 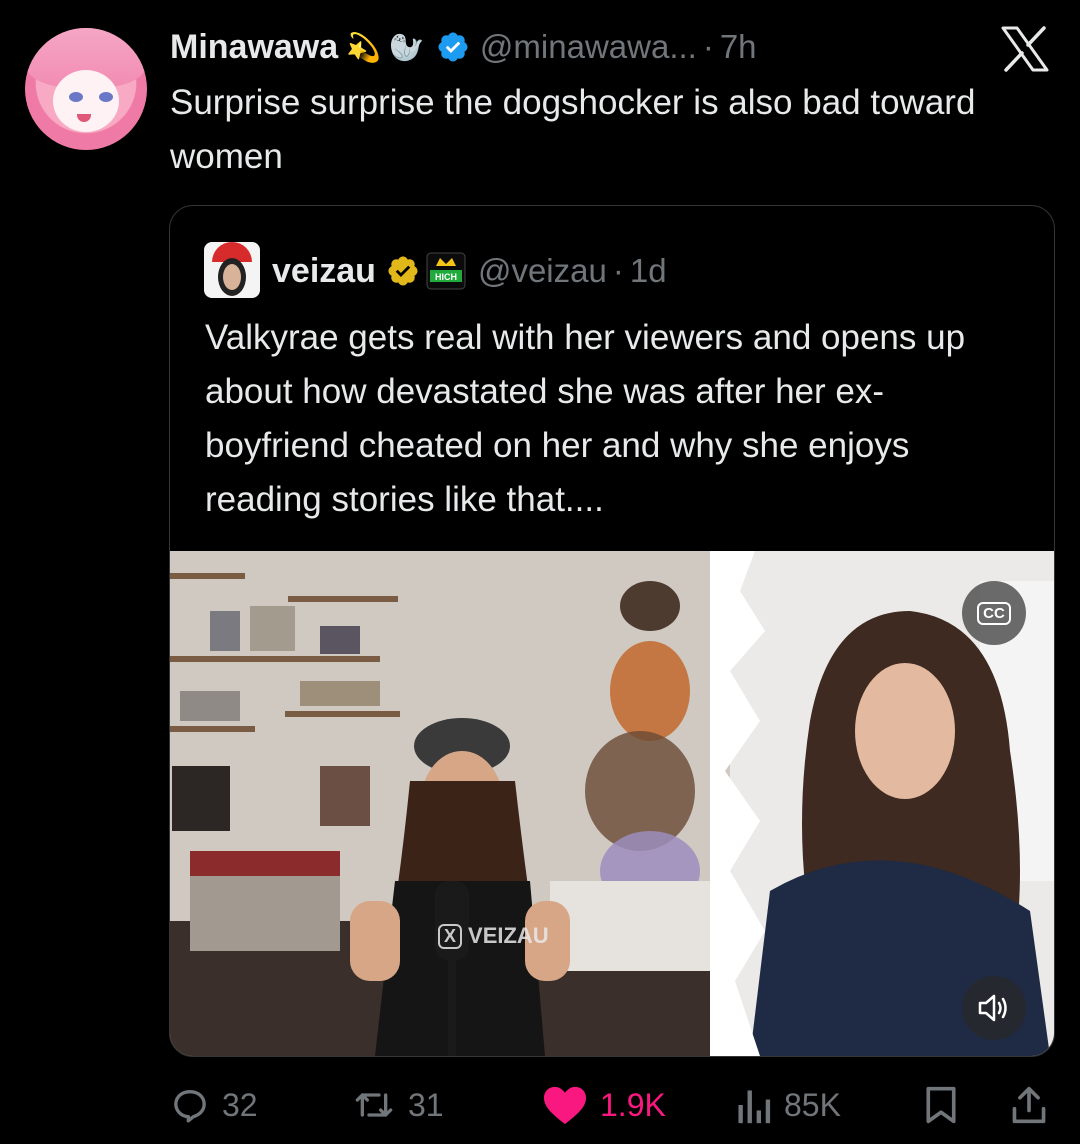 I want to click on views-button: 85K, so click(x=787, y=1105).